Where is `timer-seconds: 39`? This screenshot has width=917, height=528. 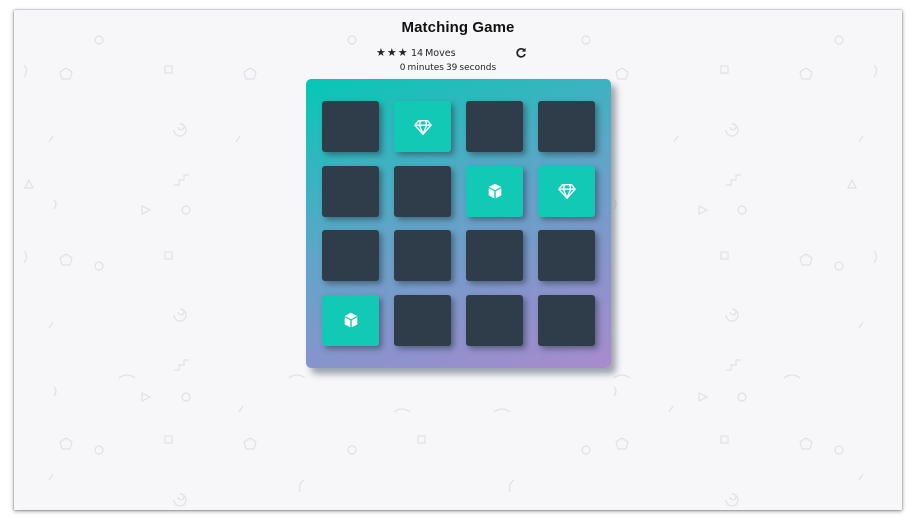
timer-seconds: 39 is located at coordinates (451, 68).